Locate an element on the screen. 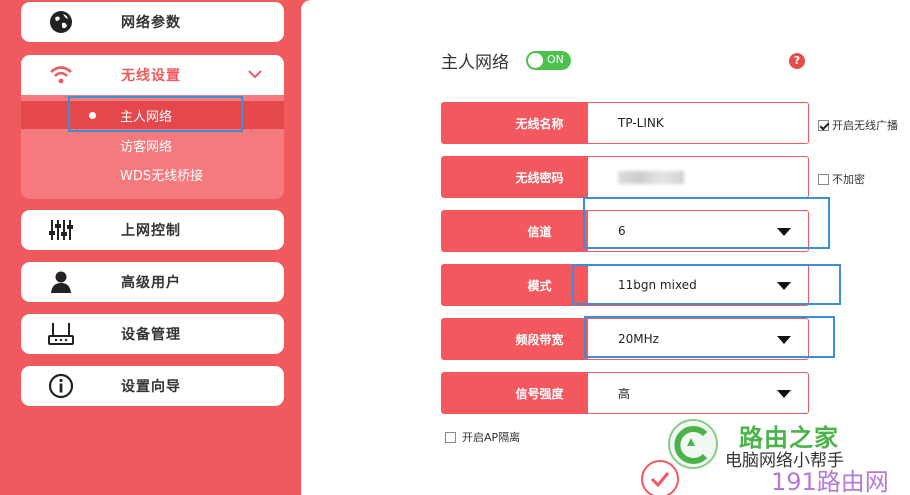 The height and width of the screenshot is (495, 910). nav-label: 设备管理 is located at coordinates (151, 335).